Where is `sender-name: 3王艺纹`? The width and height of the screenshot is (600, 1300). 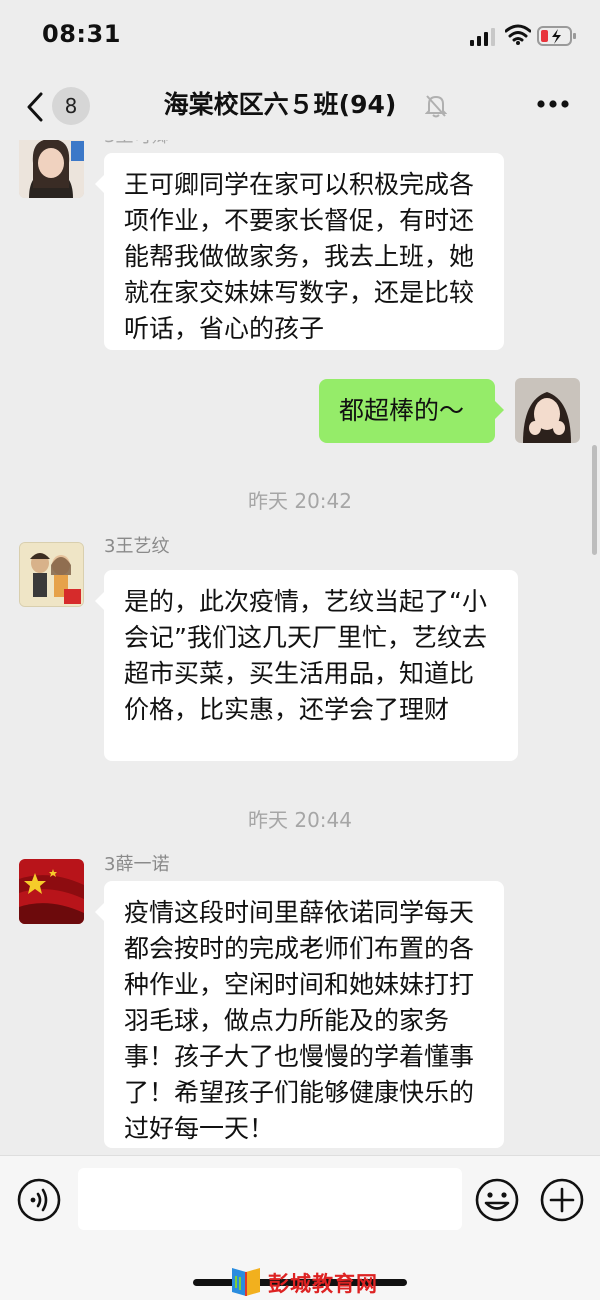 sender-name: 3王艺纹 is located at coordinates (137, 546).